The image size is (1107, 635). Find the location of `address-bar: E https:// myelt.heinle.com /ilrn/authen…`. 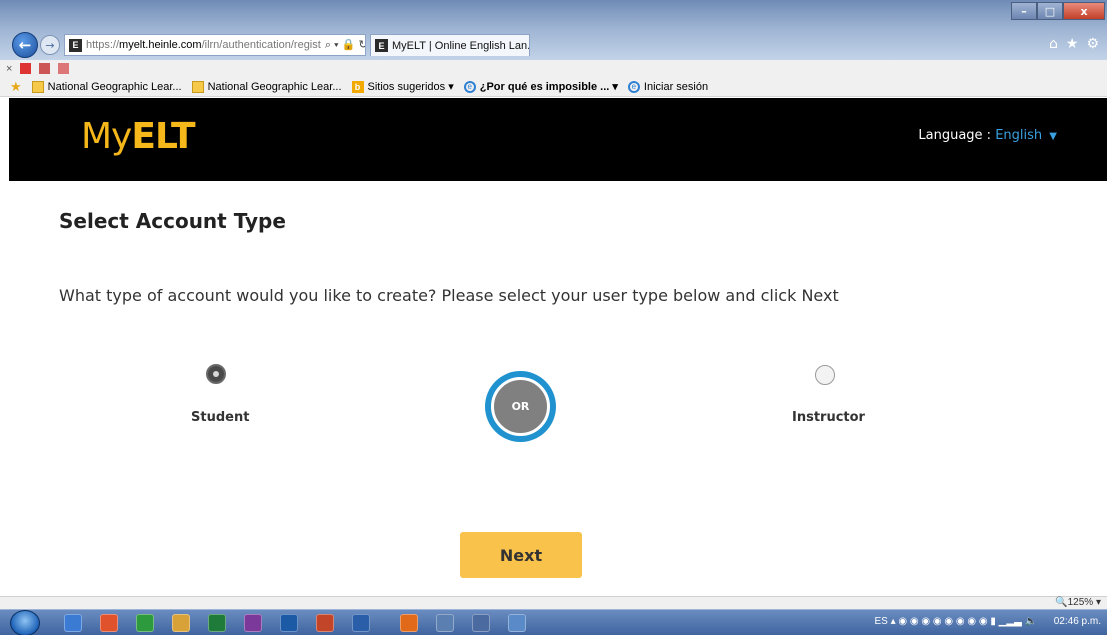

address-bar: E https:// myelt.heinle.com /ilrn/authen… is located at coordinates (215, 45).